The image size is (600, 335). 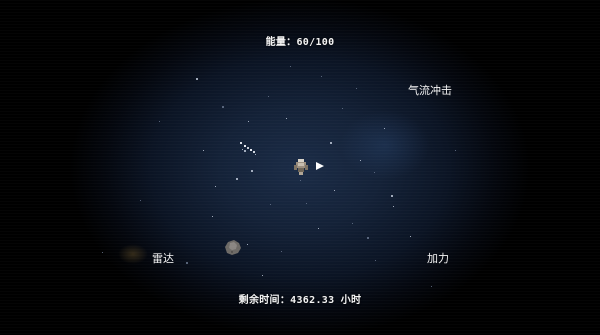 What do you see at coordinates (385, 145) in the screenshot?
I see `nebula-glow` at bounding box center [385, 145].